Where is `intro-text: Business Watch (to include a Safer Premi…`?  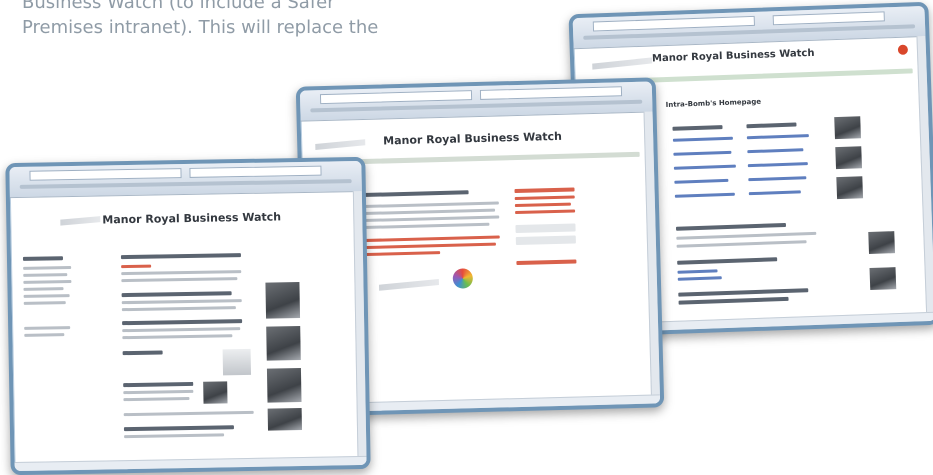 intro-text: Business Watch (to include a Safer Premi… is located at coordinates (232, 20).